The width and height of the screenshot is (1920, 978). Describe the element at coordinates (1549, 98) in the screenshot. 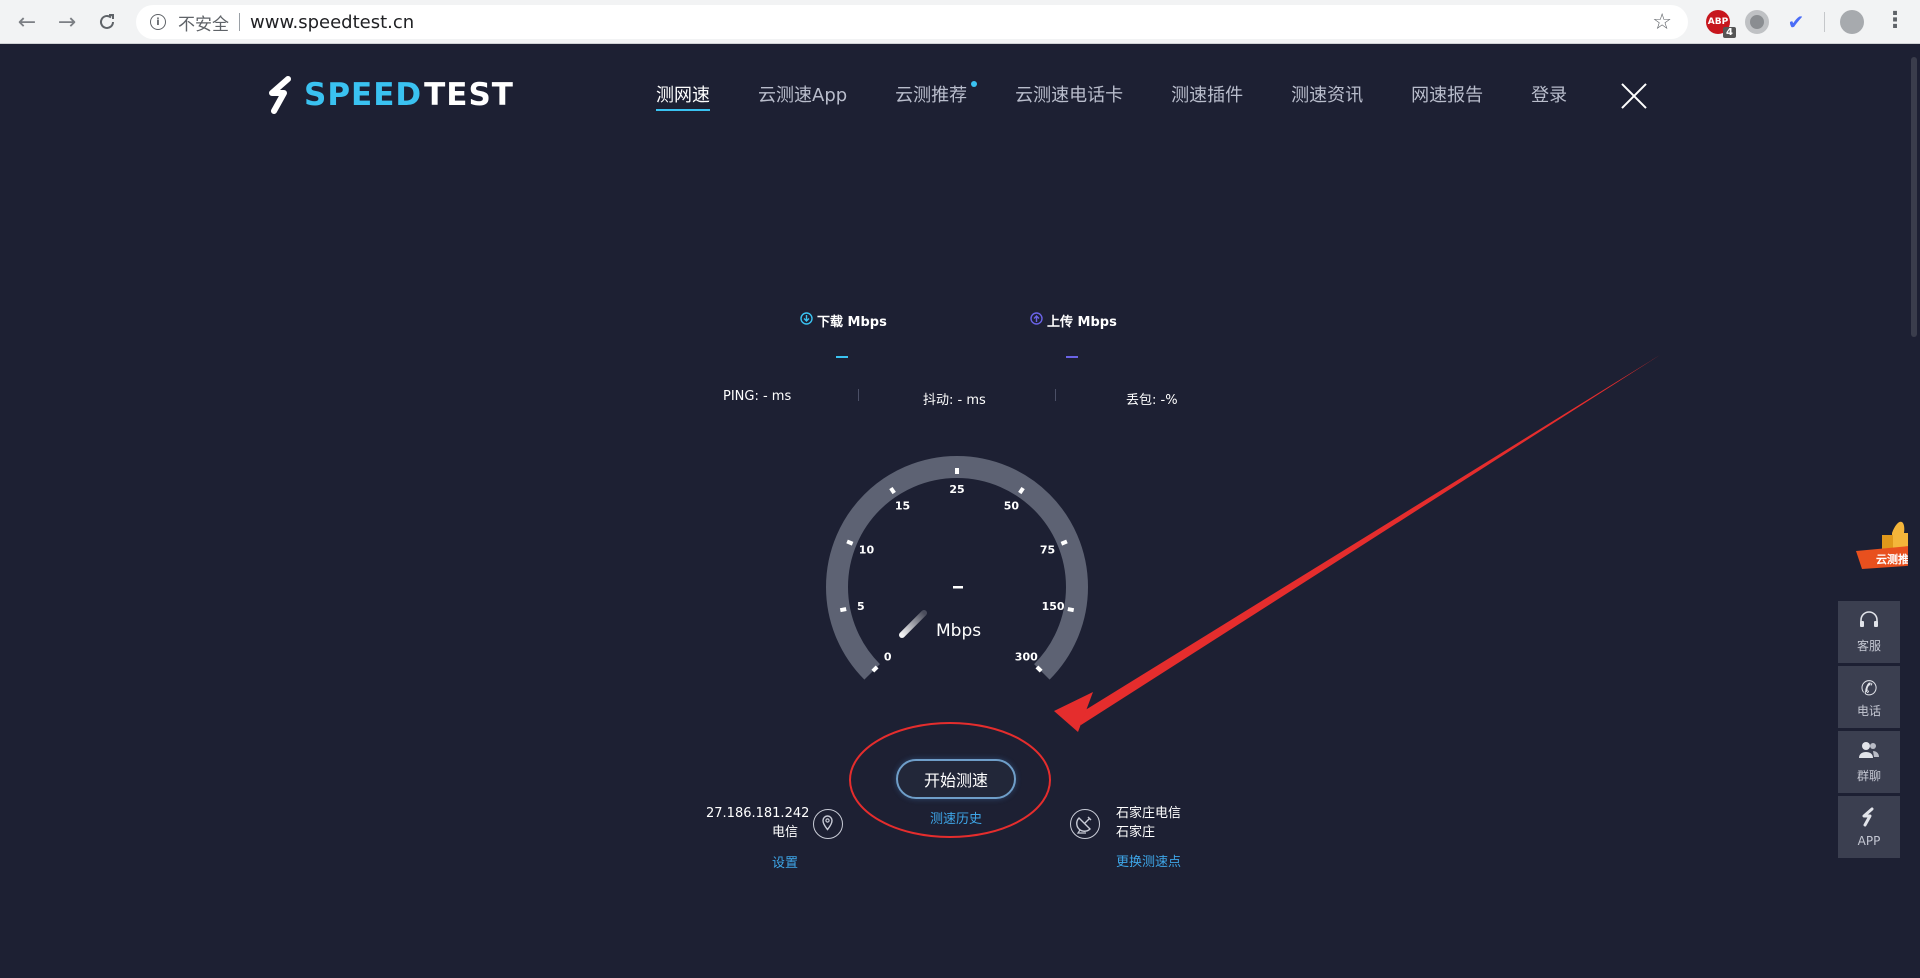

I see `nav-item-login: 登录` at that location.